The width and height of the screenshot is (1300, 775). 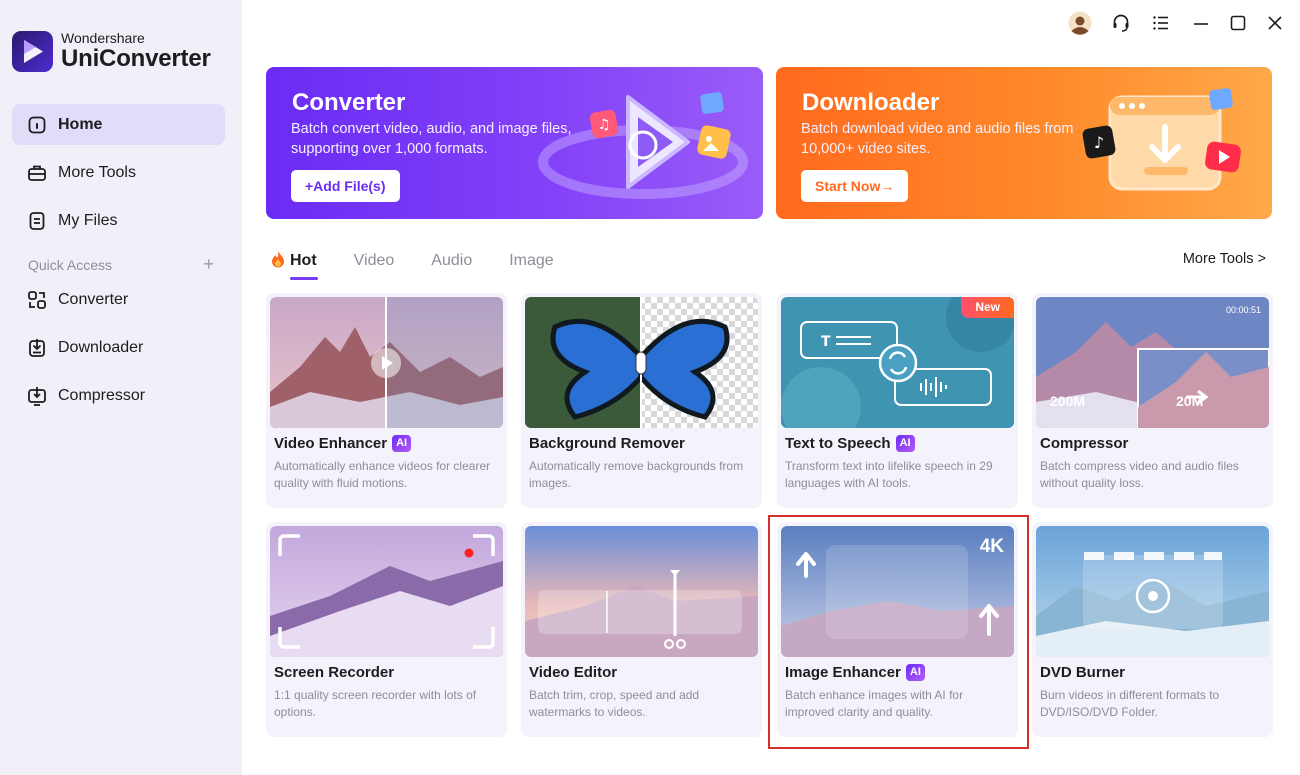 I want to click on headset-icon, so click(x=1121, y=23).